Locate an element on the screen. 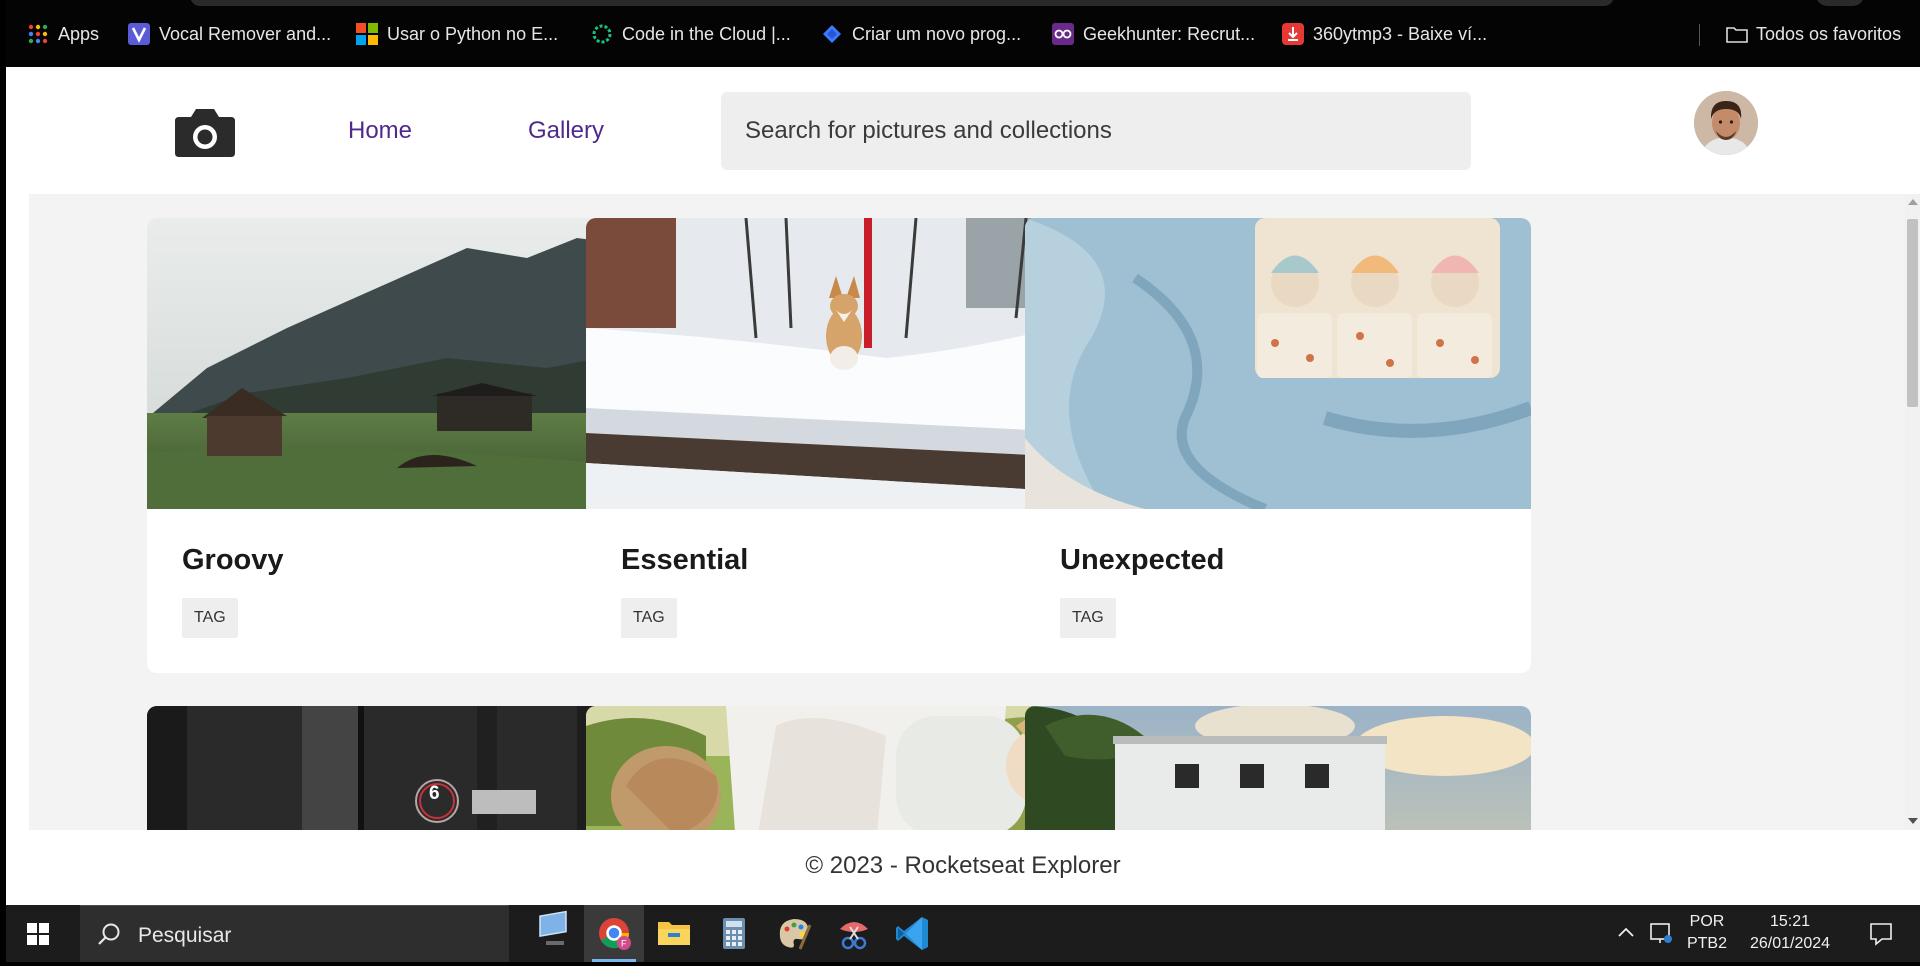 Image resolution: width=1920 pixels, height=966 pixels. scroll-up-arrow-icon is located at coordinates (1913, 202).